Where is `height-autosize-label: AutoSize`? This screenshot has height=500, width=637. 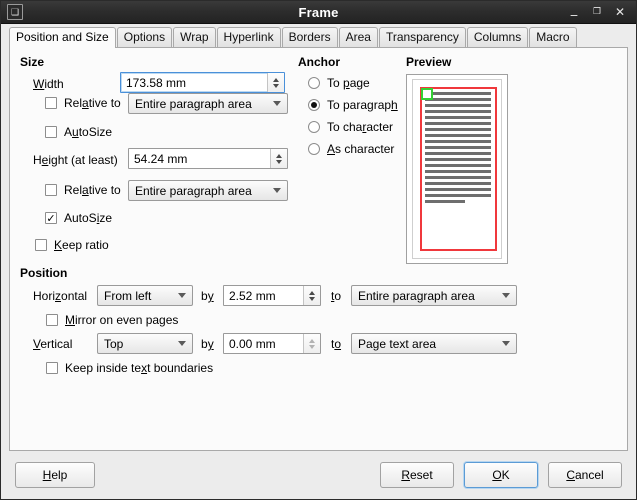 height-autosize-label: AutoSize is located at coordinates (88, 218).